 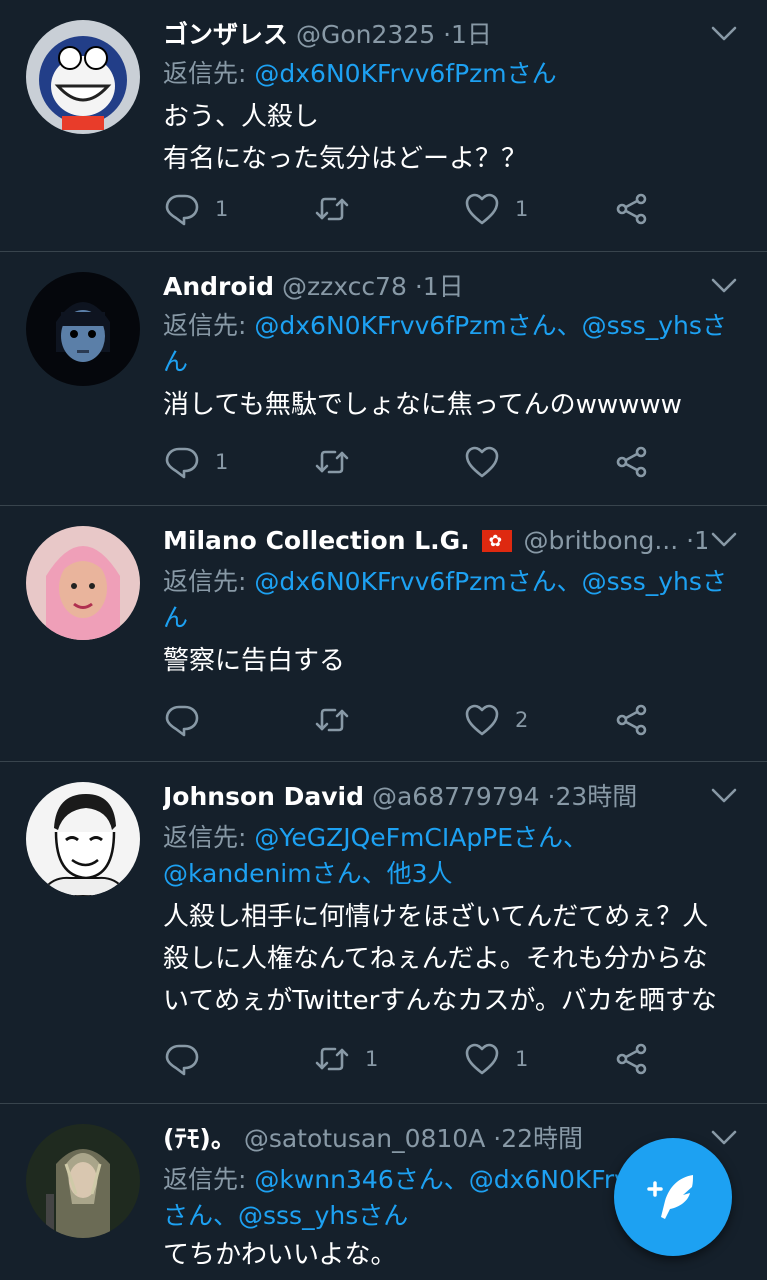 I want to click on hong-kong-flag-icon, so click(x=496, y=541).